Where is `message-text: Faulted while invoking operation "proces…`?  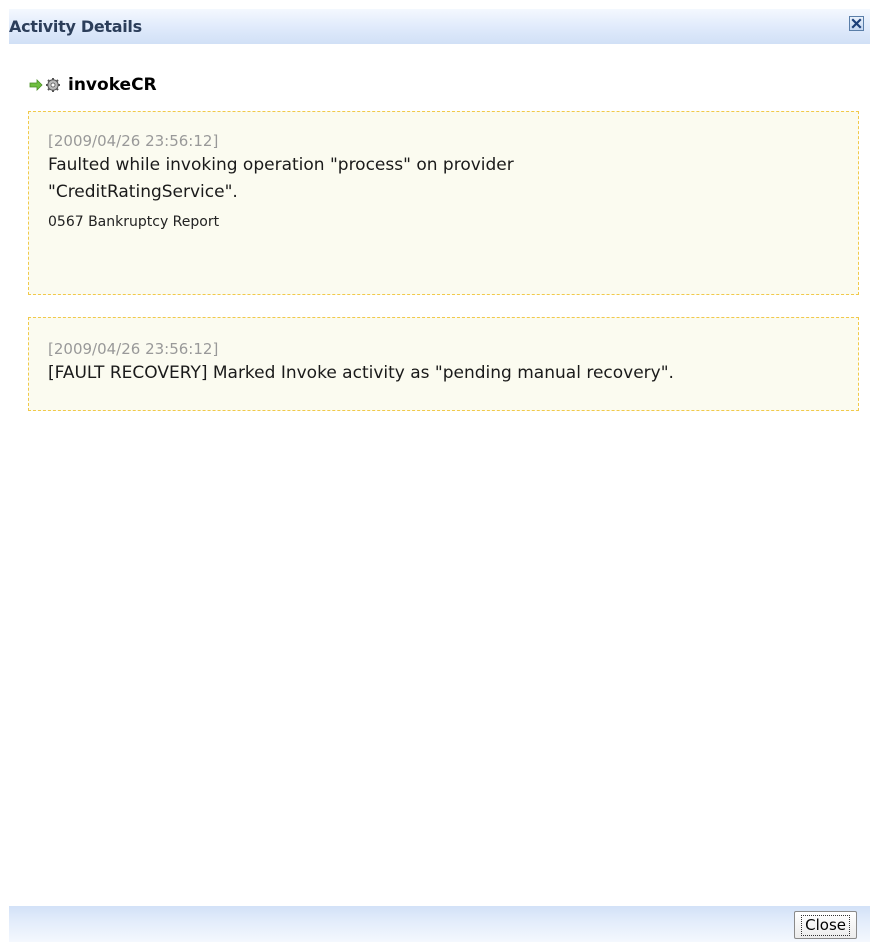
message-text: Faulted while invoking operation "proces… is located at coordinates (281, 178).